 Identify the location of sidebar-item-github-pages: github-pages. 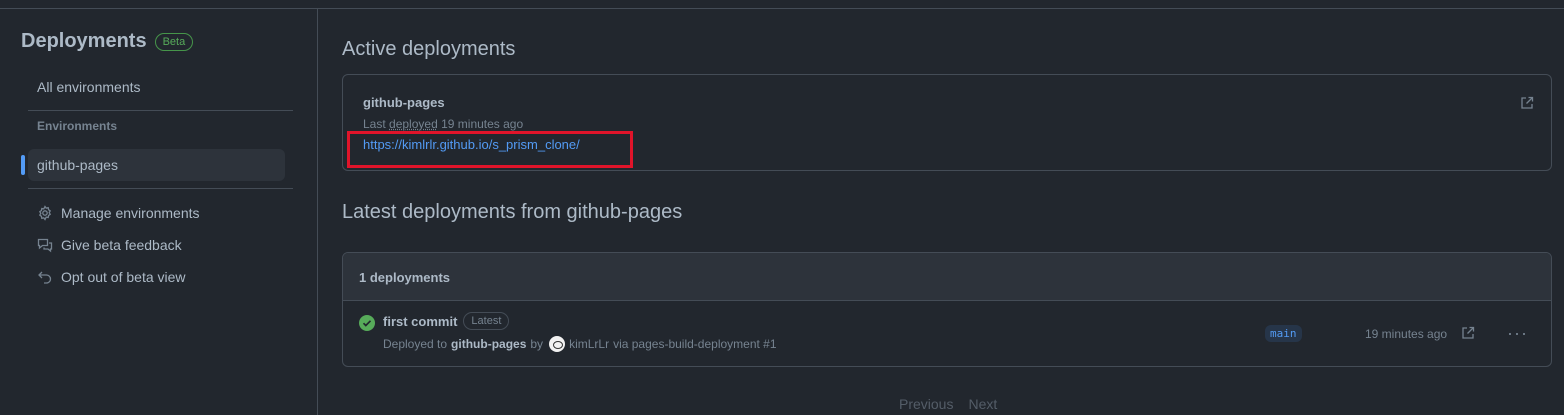
(153, 165).